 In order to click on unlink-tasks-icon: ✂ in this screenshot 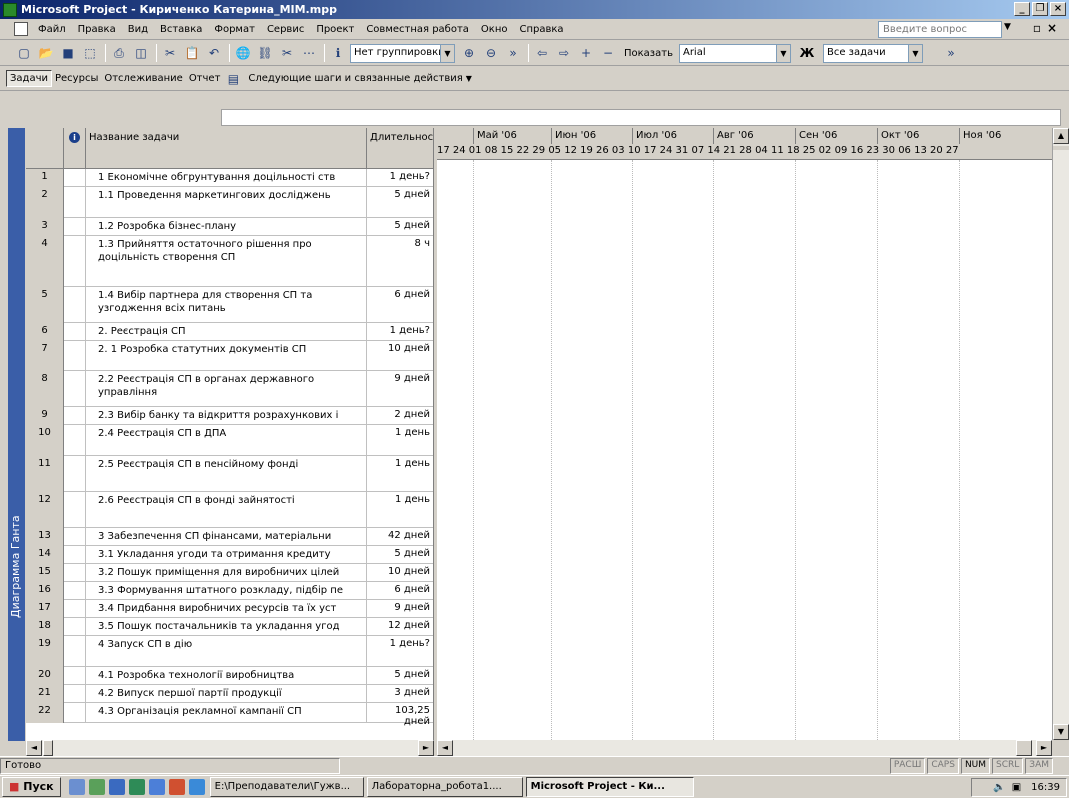, I will do `click(287, 53)`.